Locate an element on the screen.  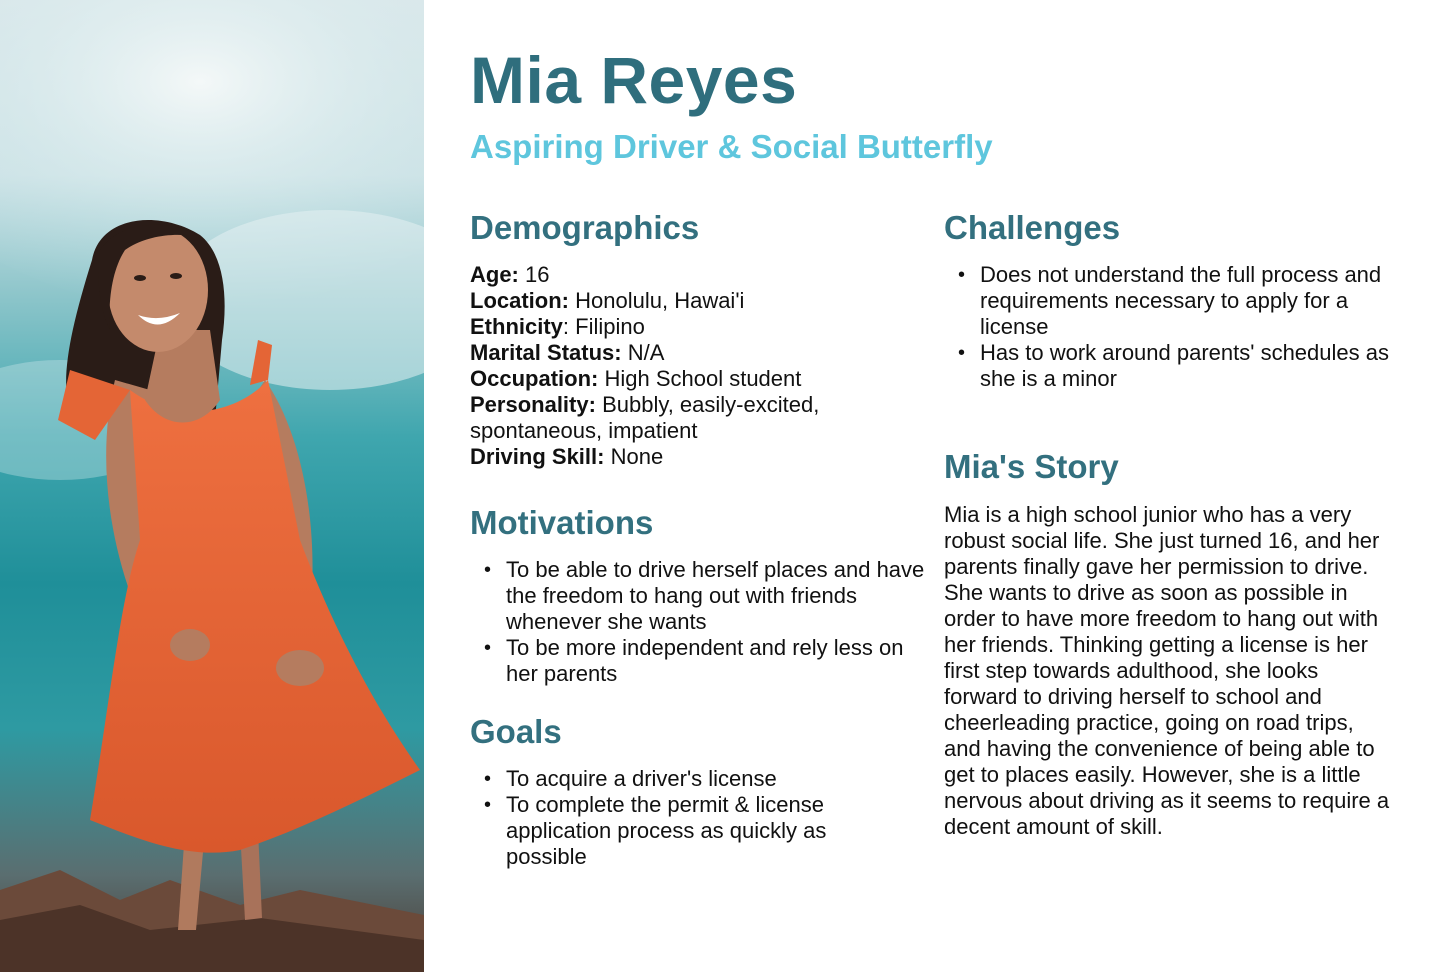
personality-label: Personality: is located at coordinates (533, 404).